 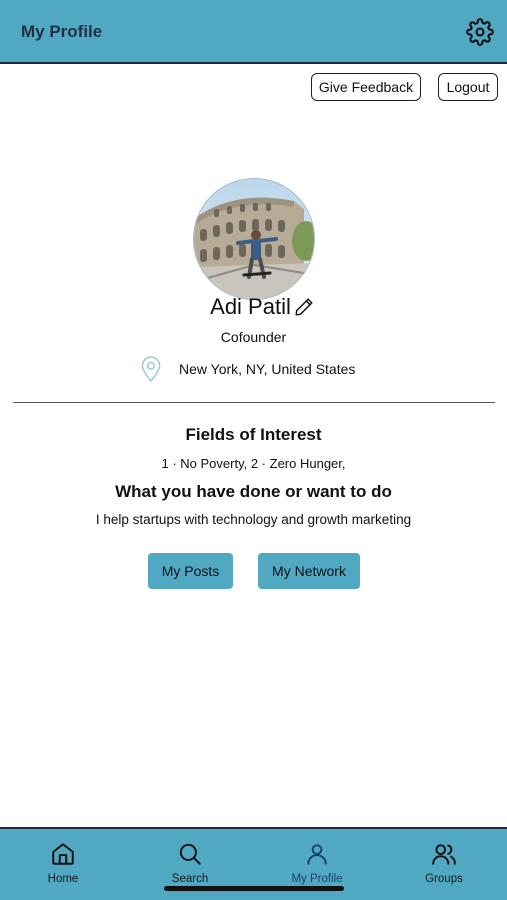 What do you see at coordinates (366, 87) in the screenshot?
I see `give-feedback-button: Give Feedback` at bounding box center [366, 87].